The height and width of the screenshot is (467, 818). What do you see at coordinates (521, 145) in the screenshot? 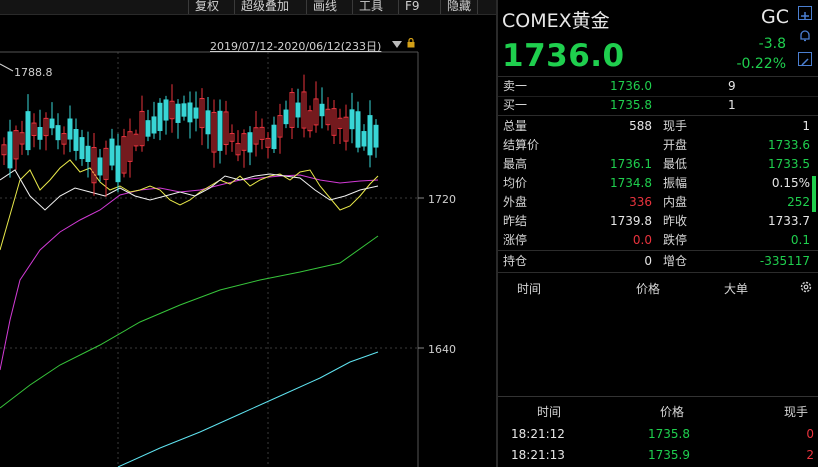
I see `stat-label: 结算价` at bounding box center [521, 145].